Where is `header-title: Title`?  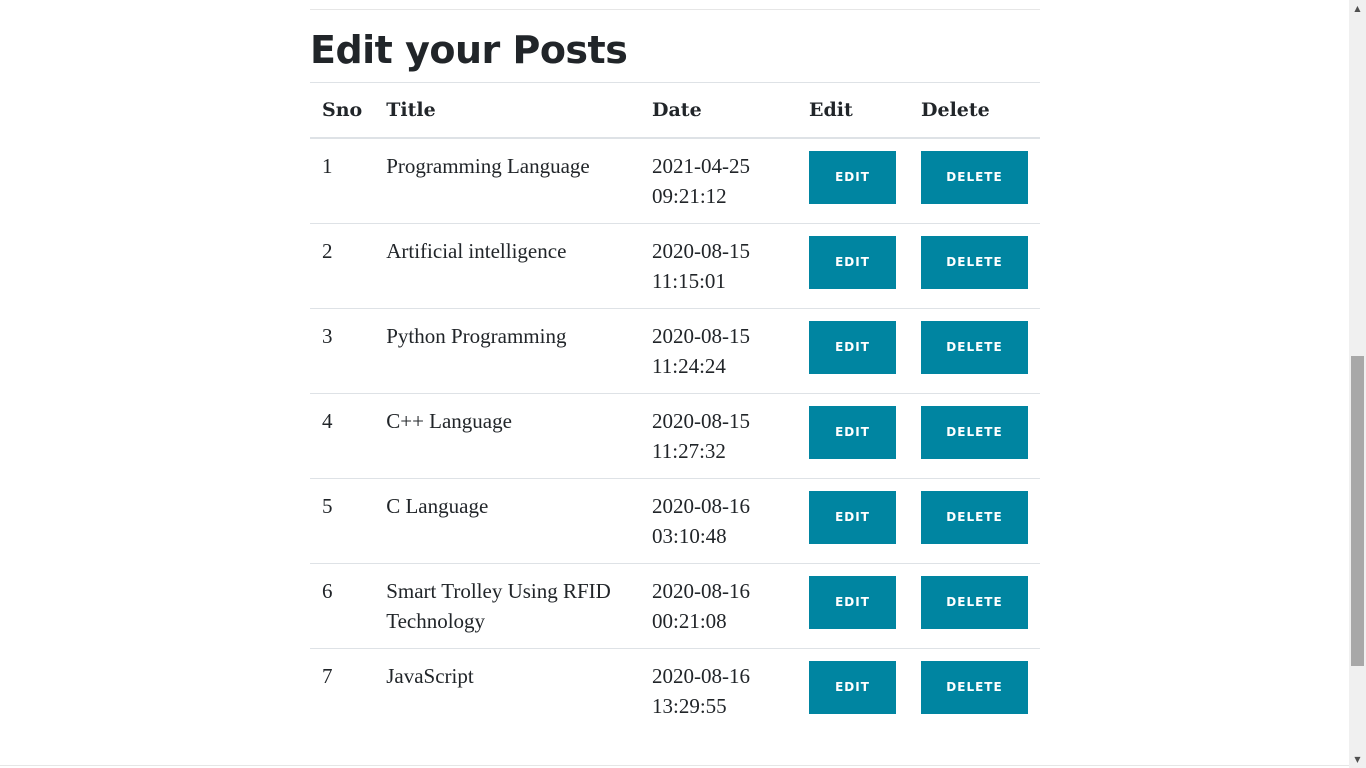 header-title: Title is located at coordinates (507, 110).